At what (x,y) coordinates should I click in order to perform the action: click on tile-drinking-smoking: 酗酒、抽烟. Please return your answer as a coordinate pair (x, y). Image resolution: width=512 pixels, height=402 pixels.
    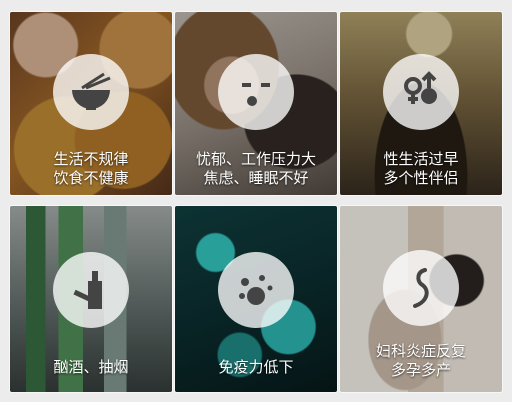
    Looking at the image, I should click on (91, 299).